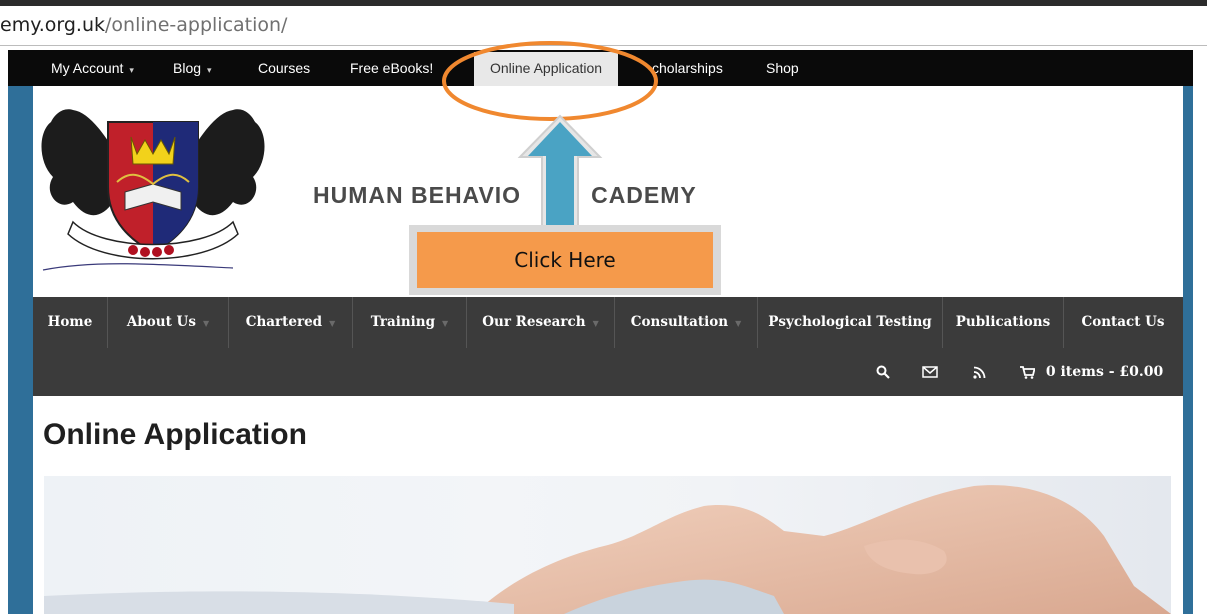  I want to click on page-title: Online Application, so click(175, 434).